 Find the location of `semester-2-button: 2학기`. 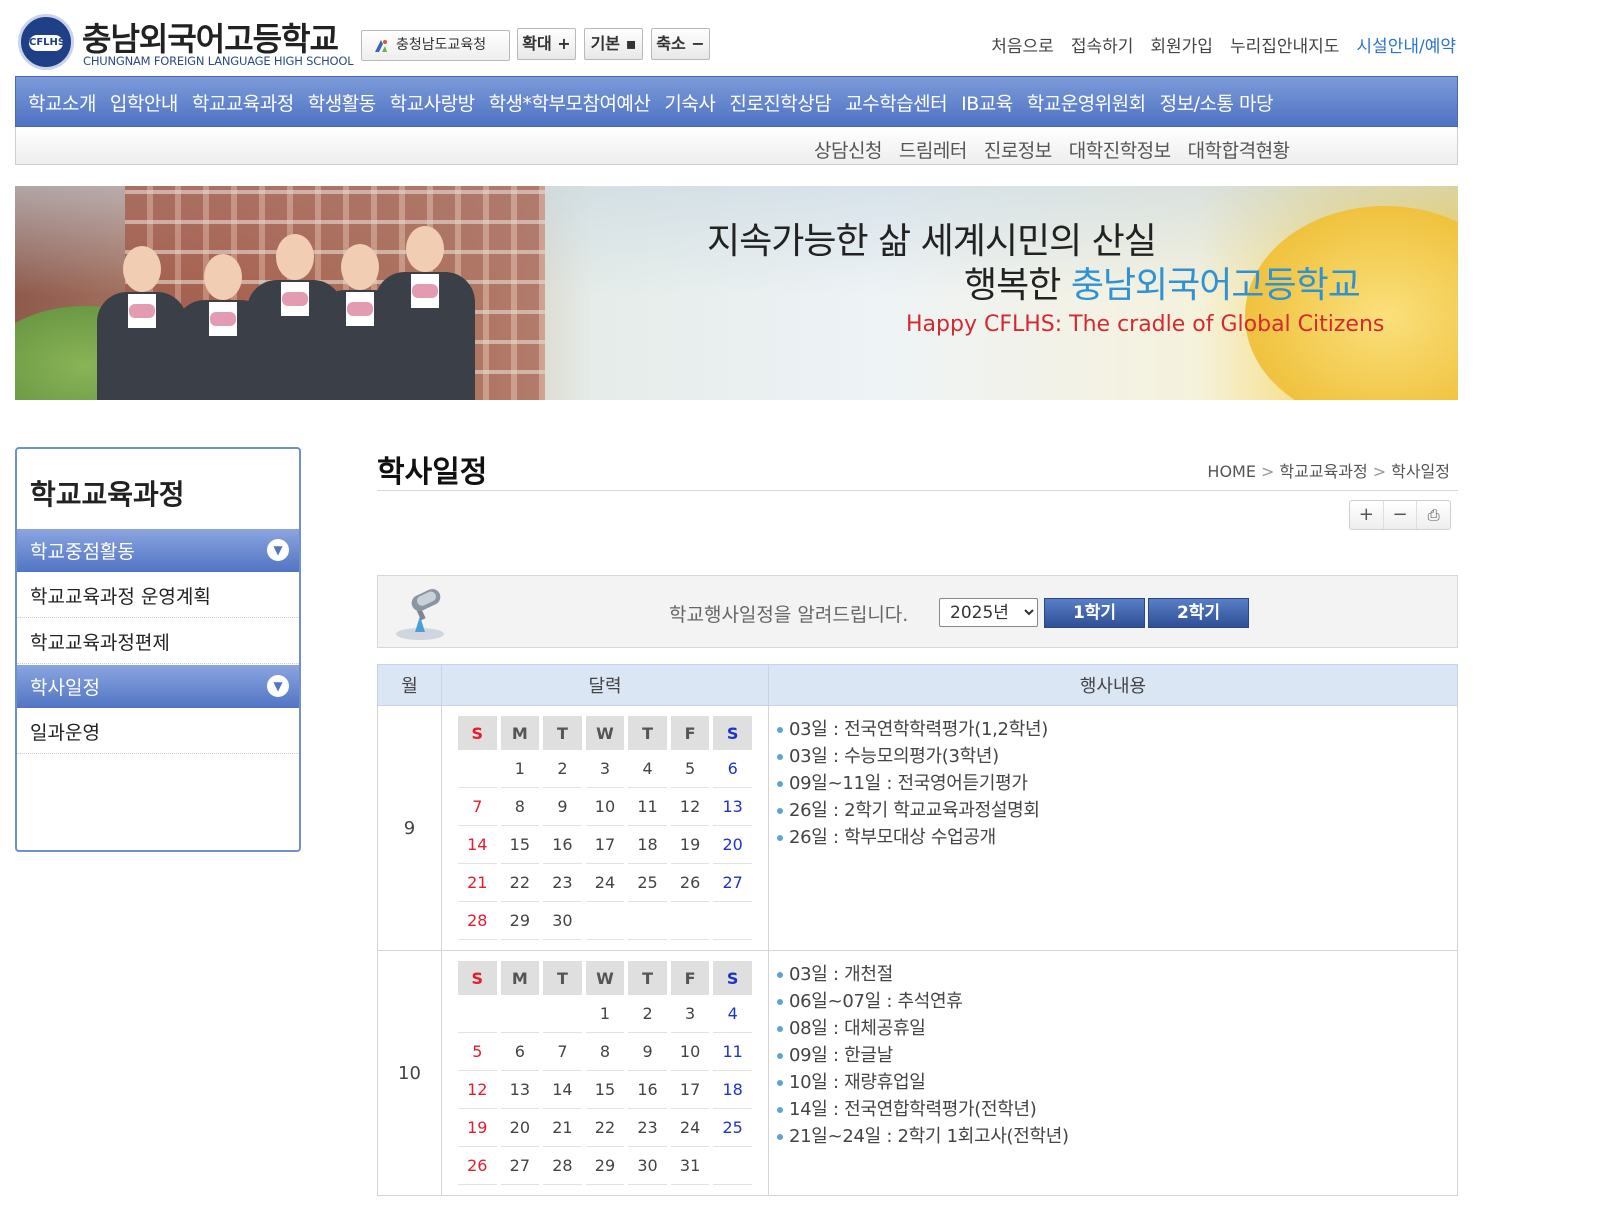

semester-2-button: 2학기 is located at coordinates (1198, 613).